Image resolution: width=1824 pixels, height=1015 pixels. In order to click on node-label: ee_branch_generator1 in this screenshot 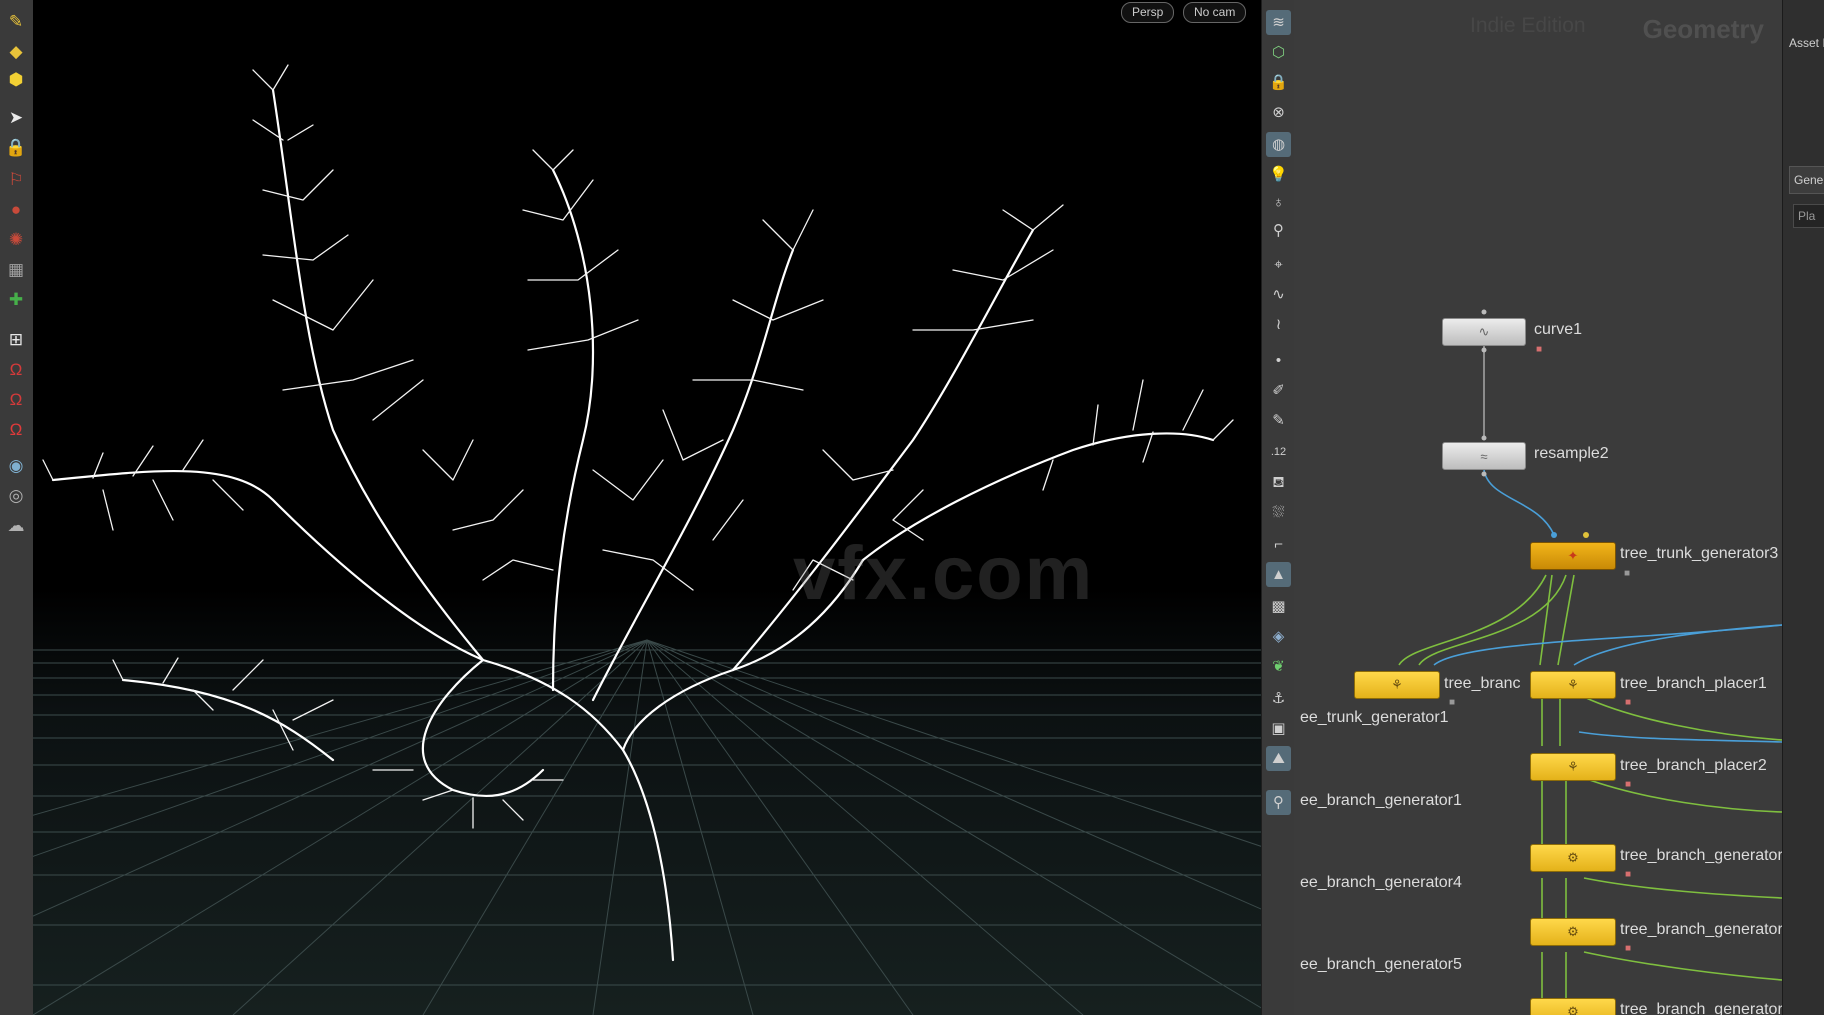, I will do `click(1381, 800)`.